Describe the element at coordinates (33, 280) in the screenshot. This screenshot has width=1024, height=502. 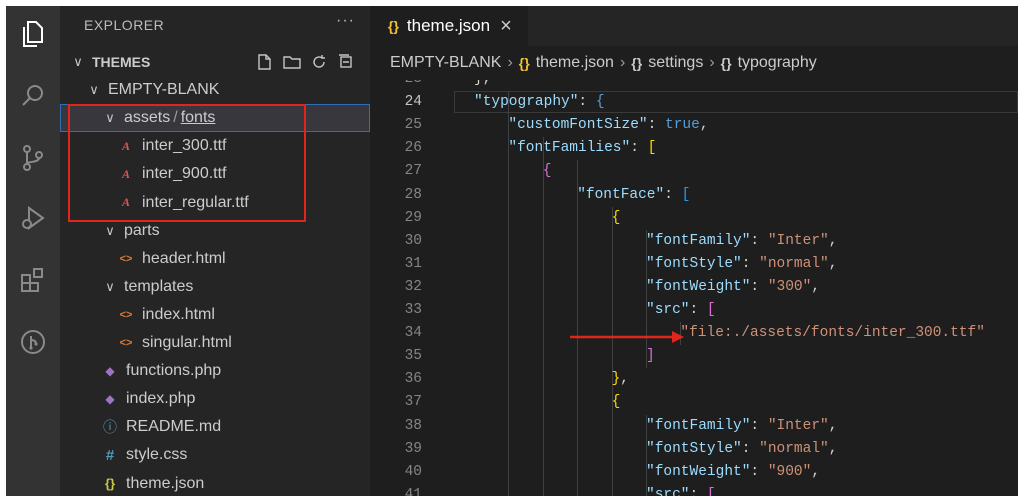
I see `extensions-icon` at that location.